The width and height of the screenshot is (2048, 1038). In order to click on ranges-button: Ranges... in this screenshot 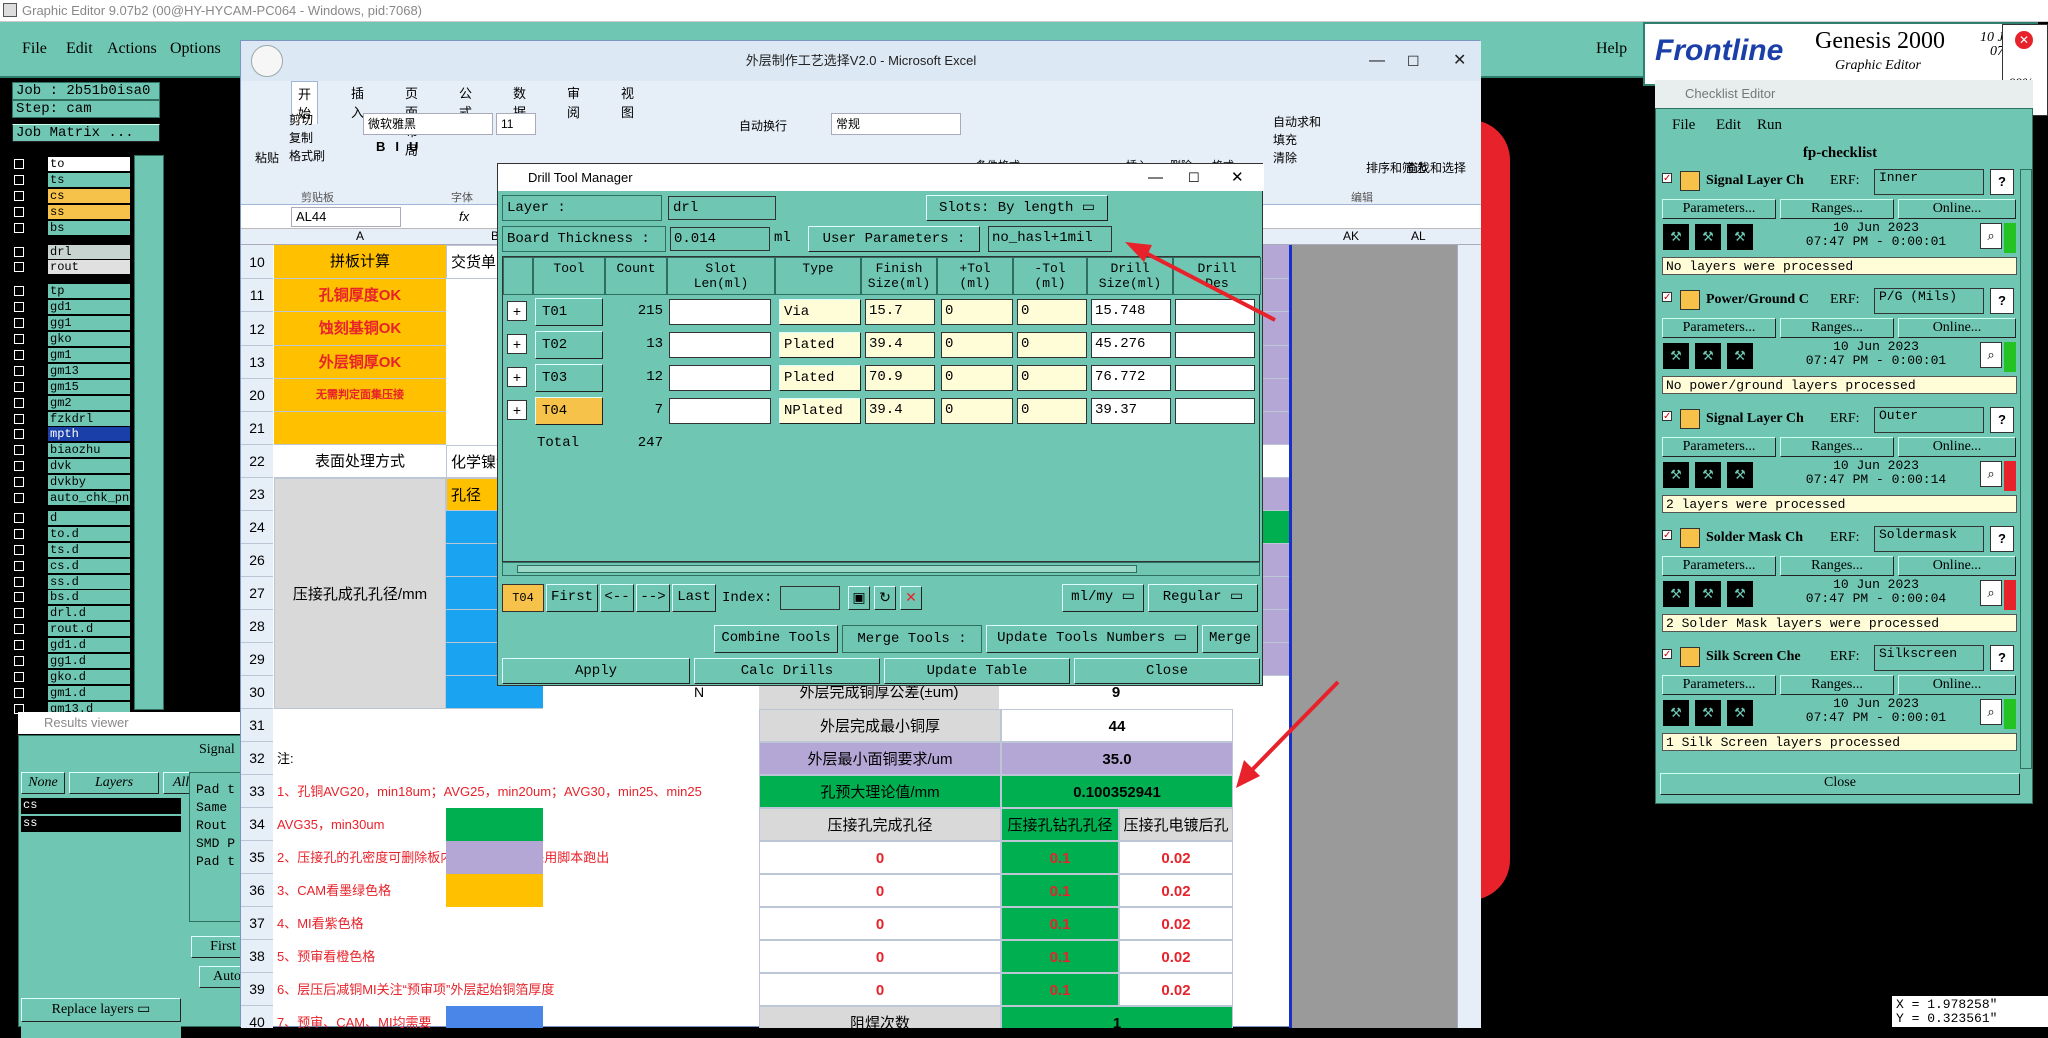, I will do `click(1837, 328)`.